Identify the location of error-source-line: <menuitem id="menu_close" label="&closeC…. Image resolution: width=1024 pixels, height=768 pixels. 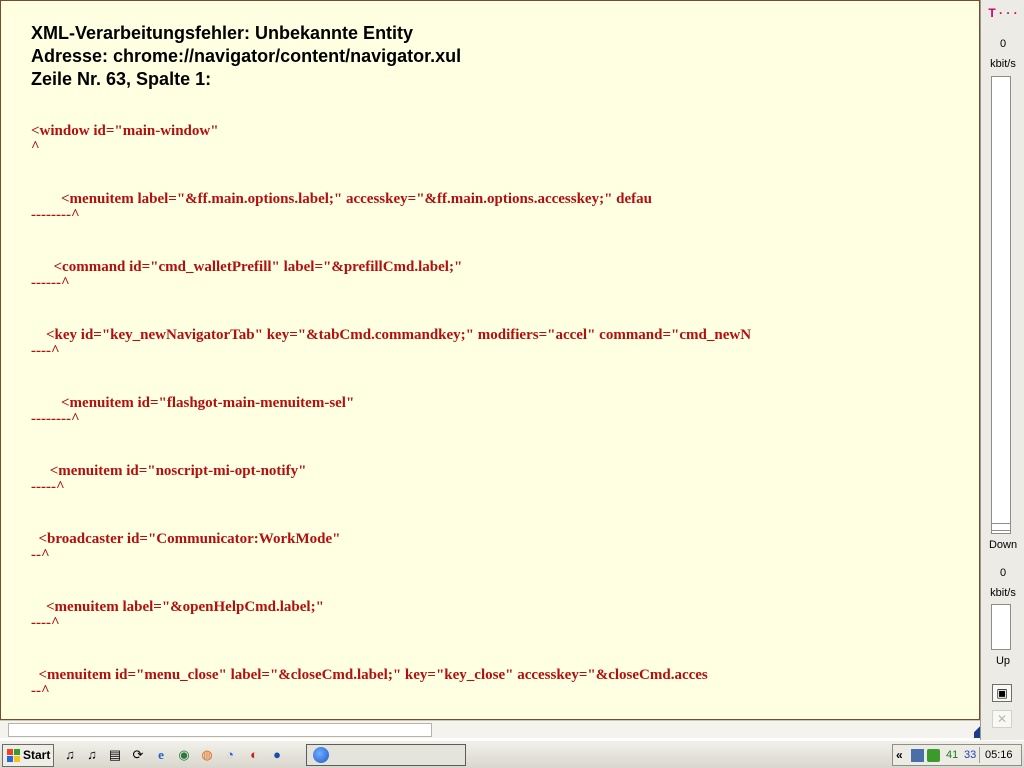
(369, 675).